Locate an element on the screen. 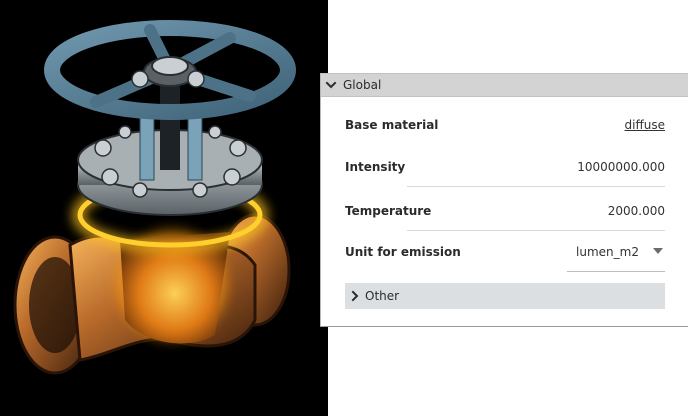 The image size is (688, 416). intensity-input-underline is located at coordinates (536, 186).